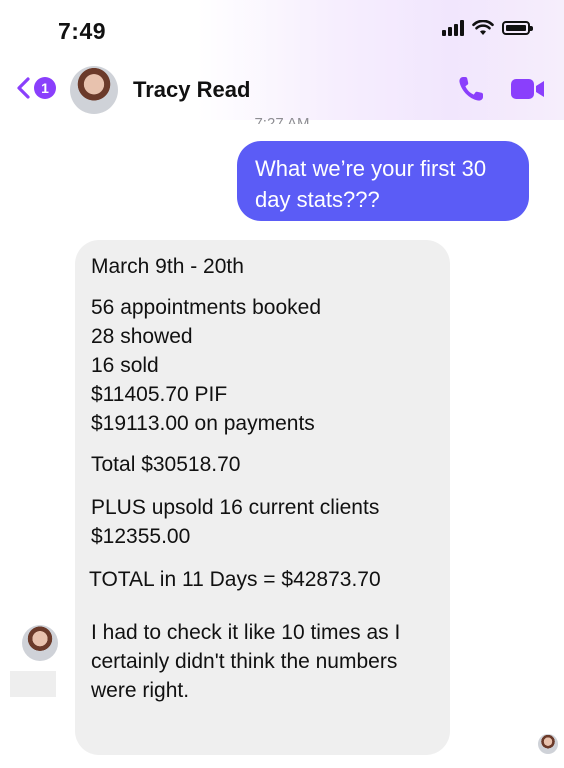 The width and height of the screenshot is (564, 768). Describe the element at coordinates (548, 744) in the screenshot. I see `read-receipt-avatar` at that location.